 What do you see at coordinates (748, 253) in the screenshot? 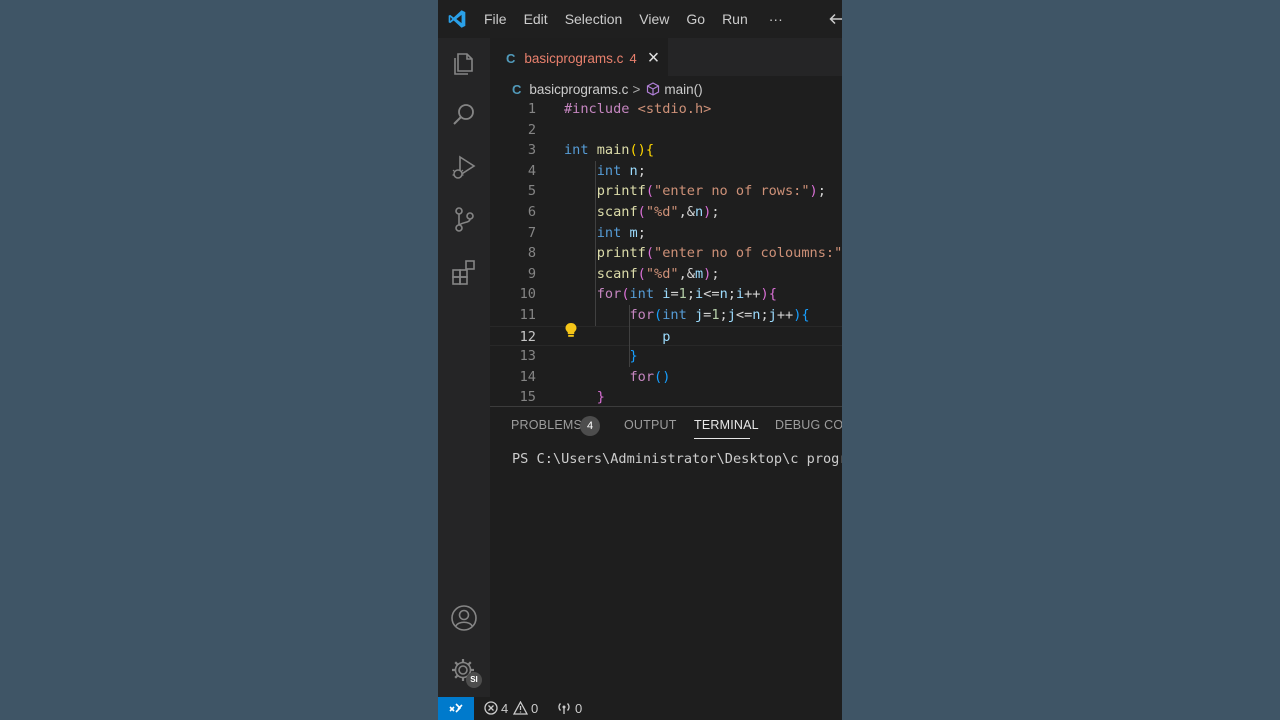
I see `code-token: "enter no of coloumns:"` at bounding box center [748, 253].